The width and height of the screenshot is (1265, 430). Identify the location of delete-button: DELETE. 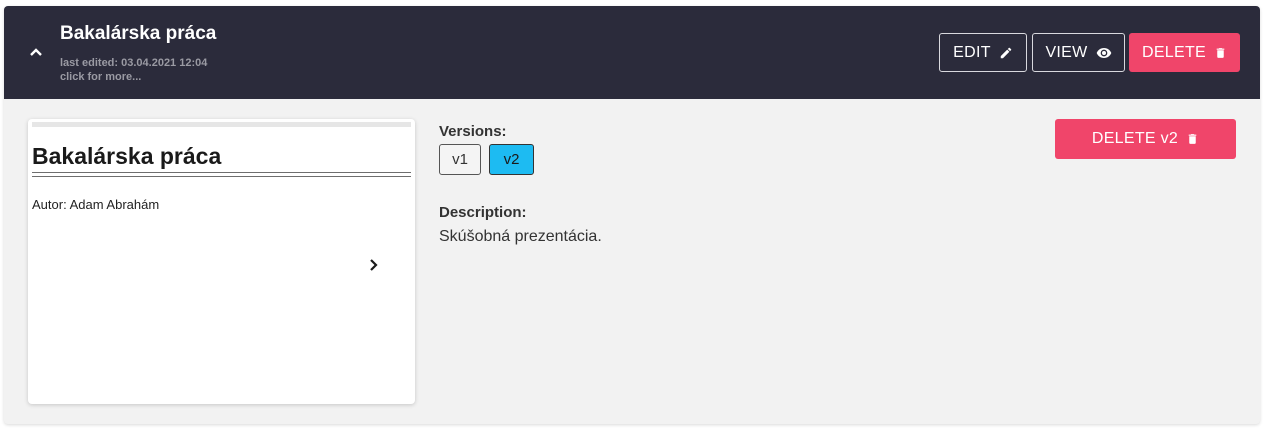
(1184, 52).